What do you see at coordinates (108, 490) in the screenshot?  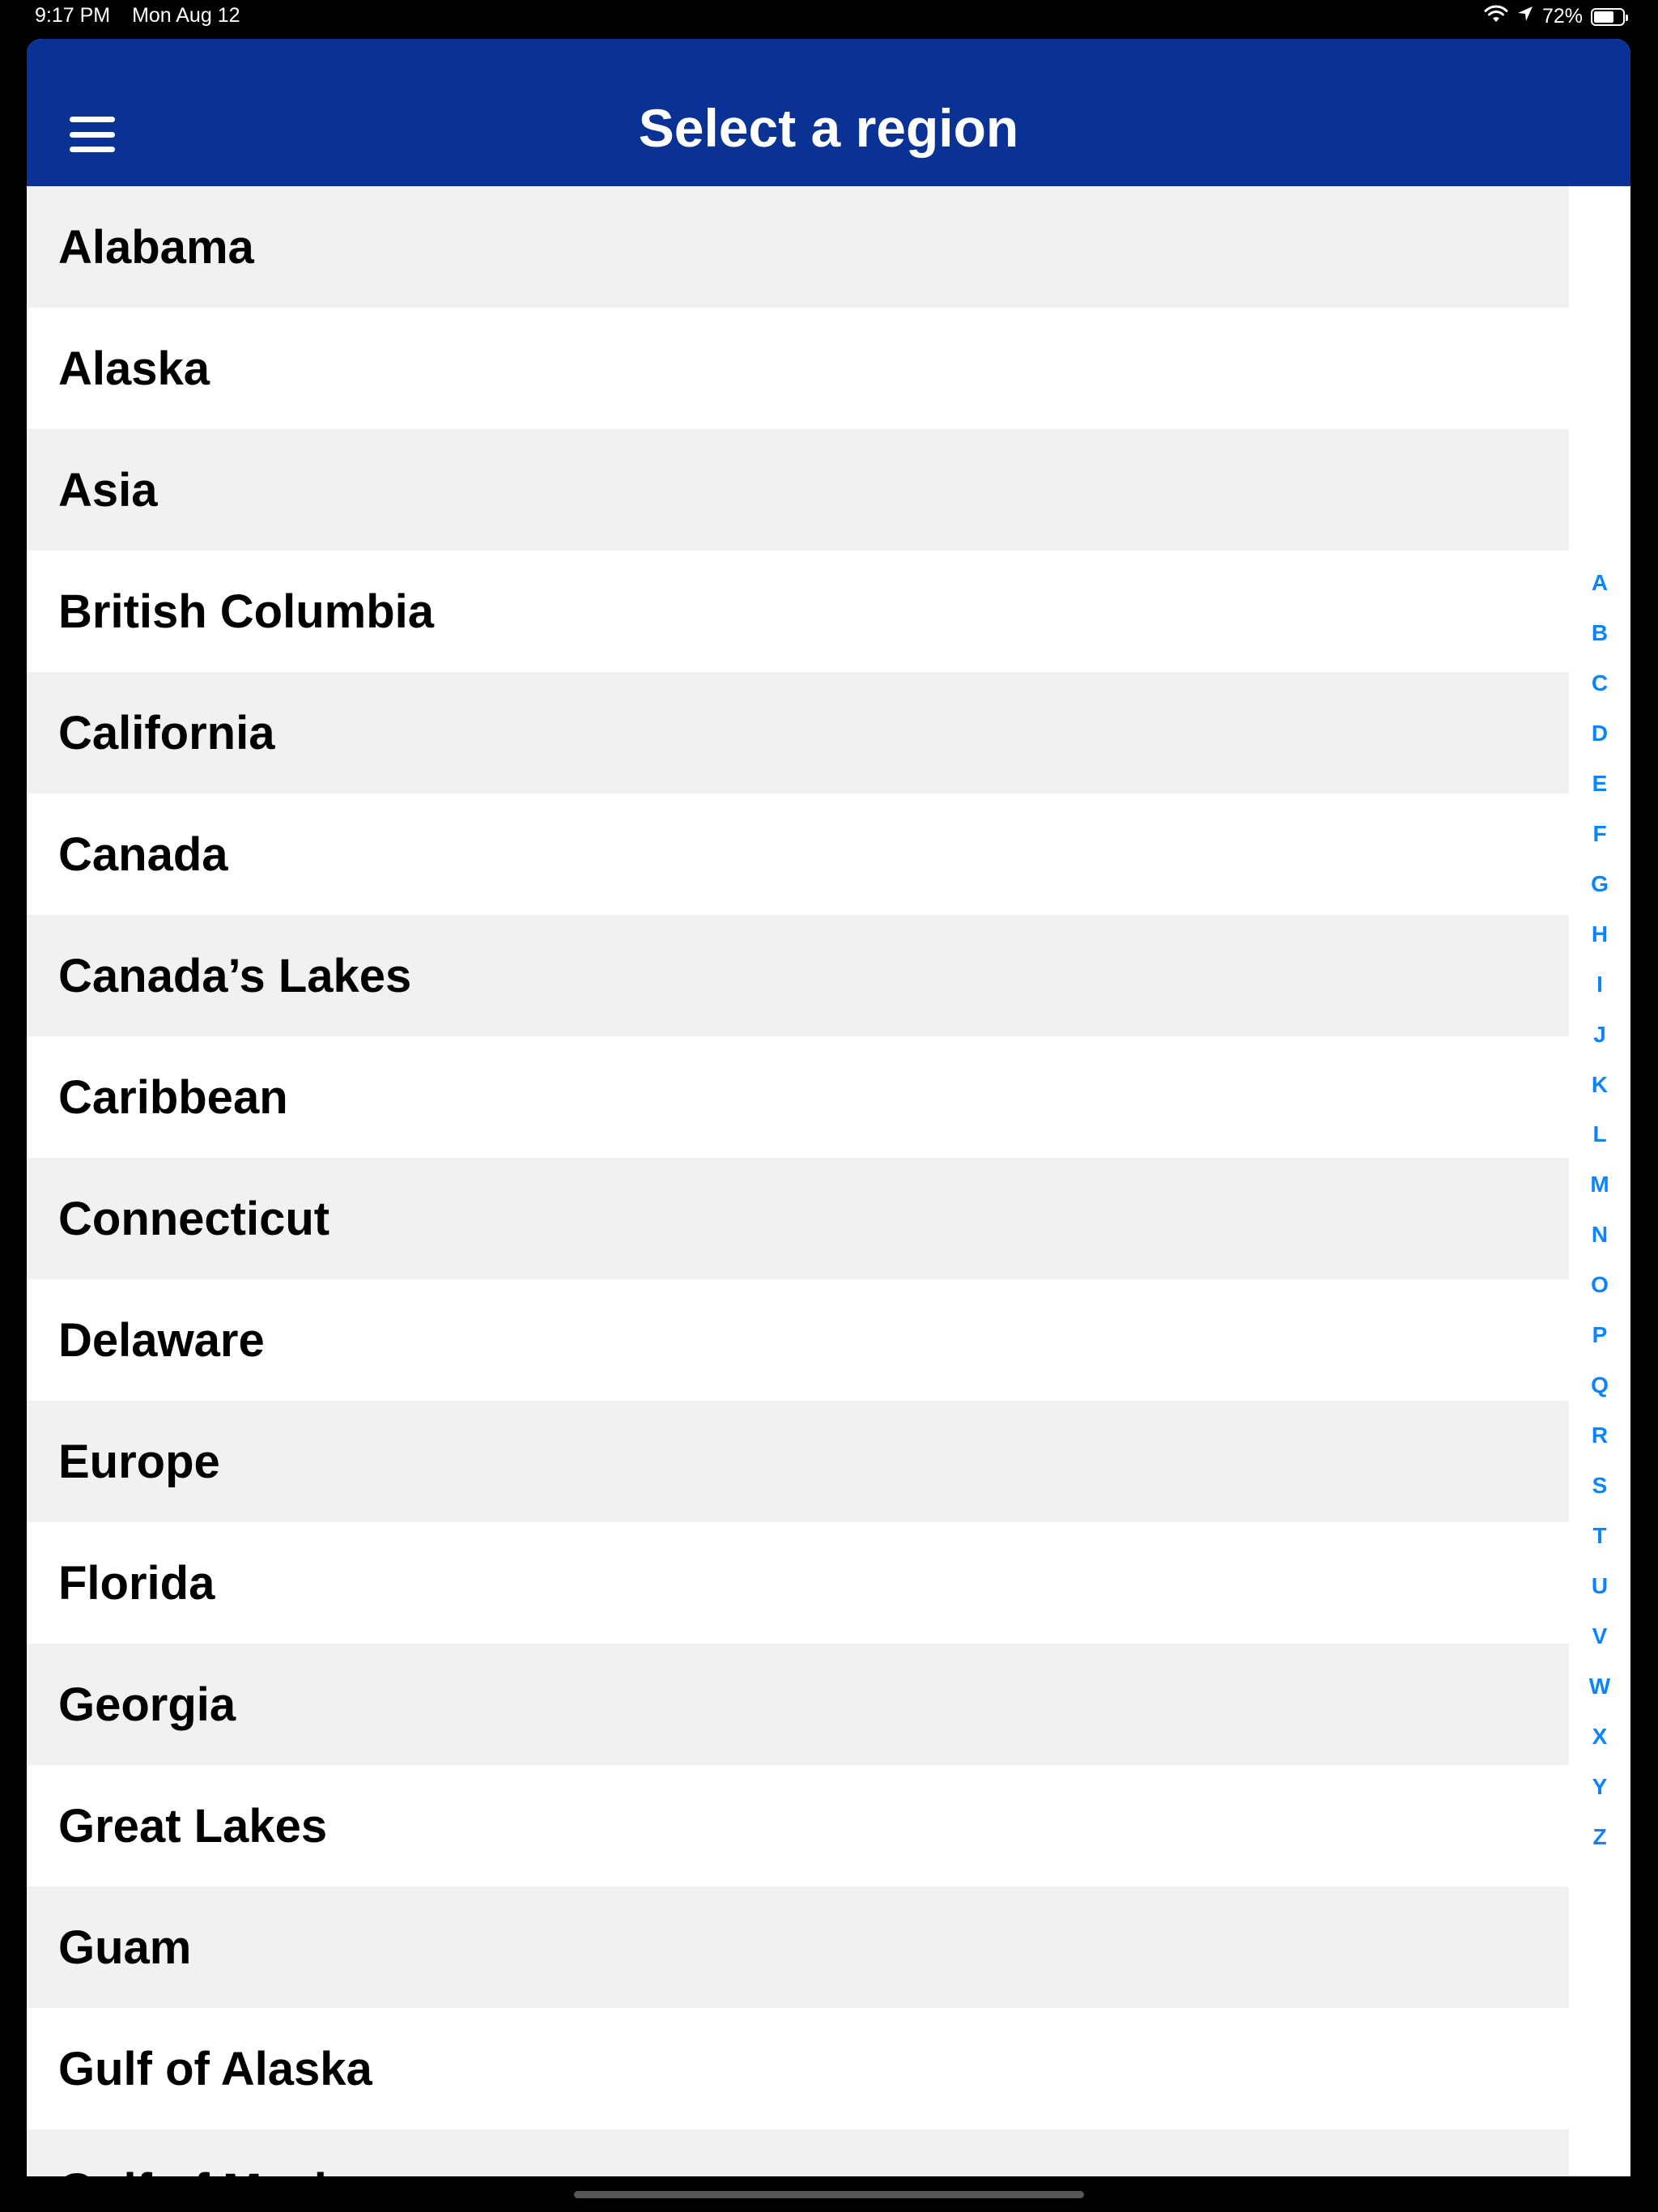 I see `region-name: Asia` at bounding box center [108, 490].